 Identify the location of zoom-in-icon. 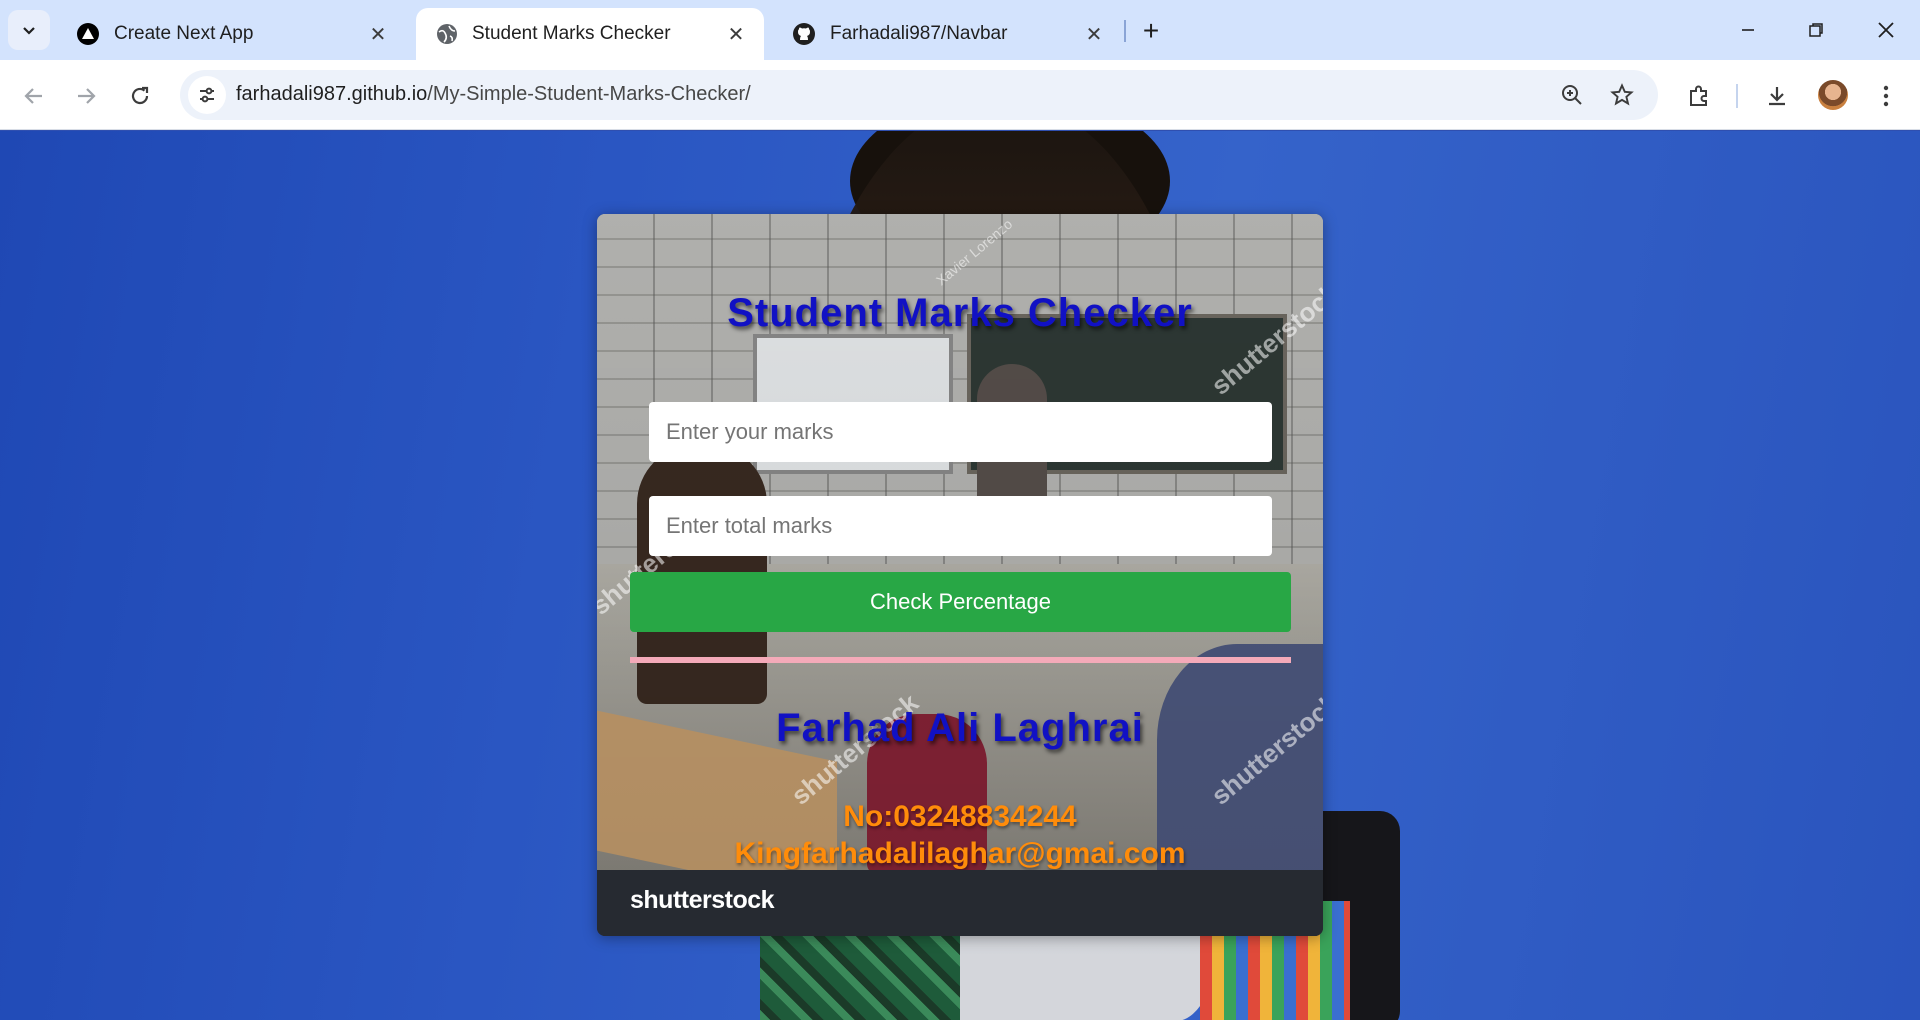
(1572, 95).